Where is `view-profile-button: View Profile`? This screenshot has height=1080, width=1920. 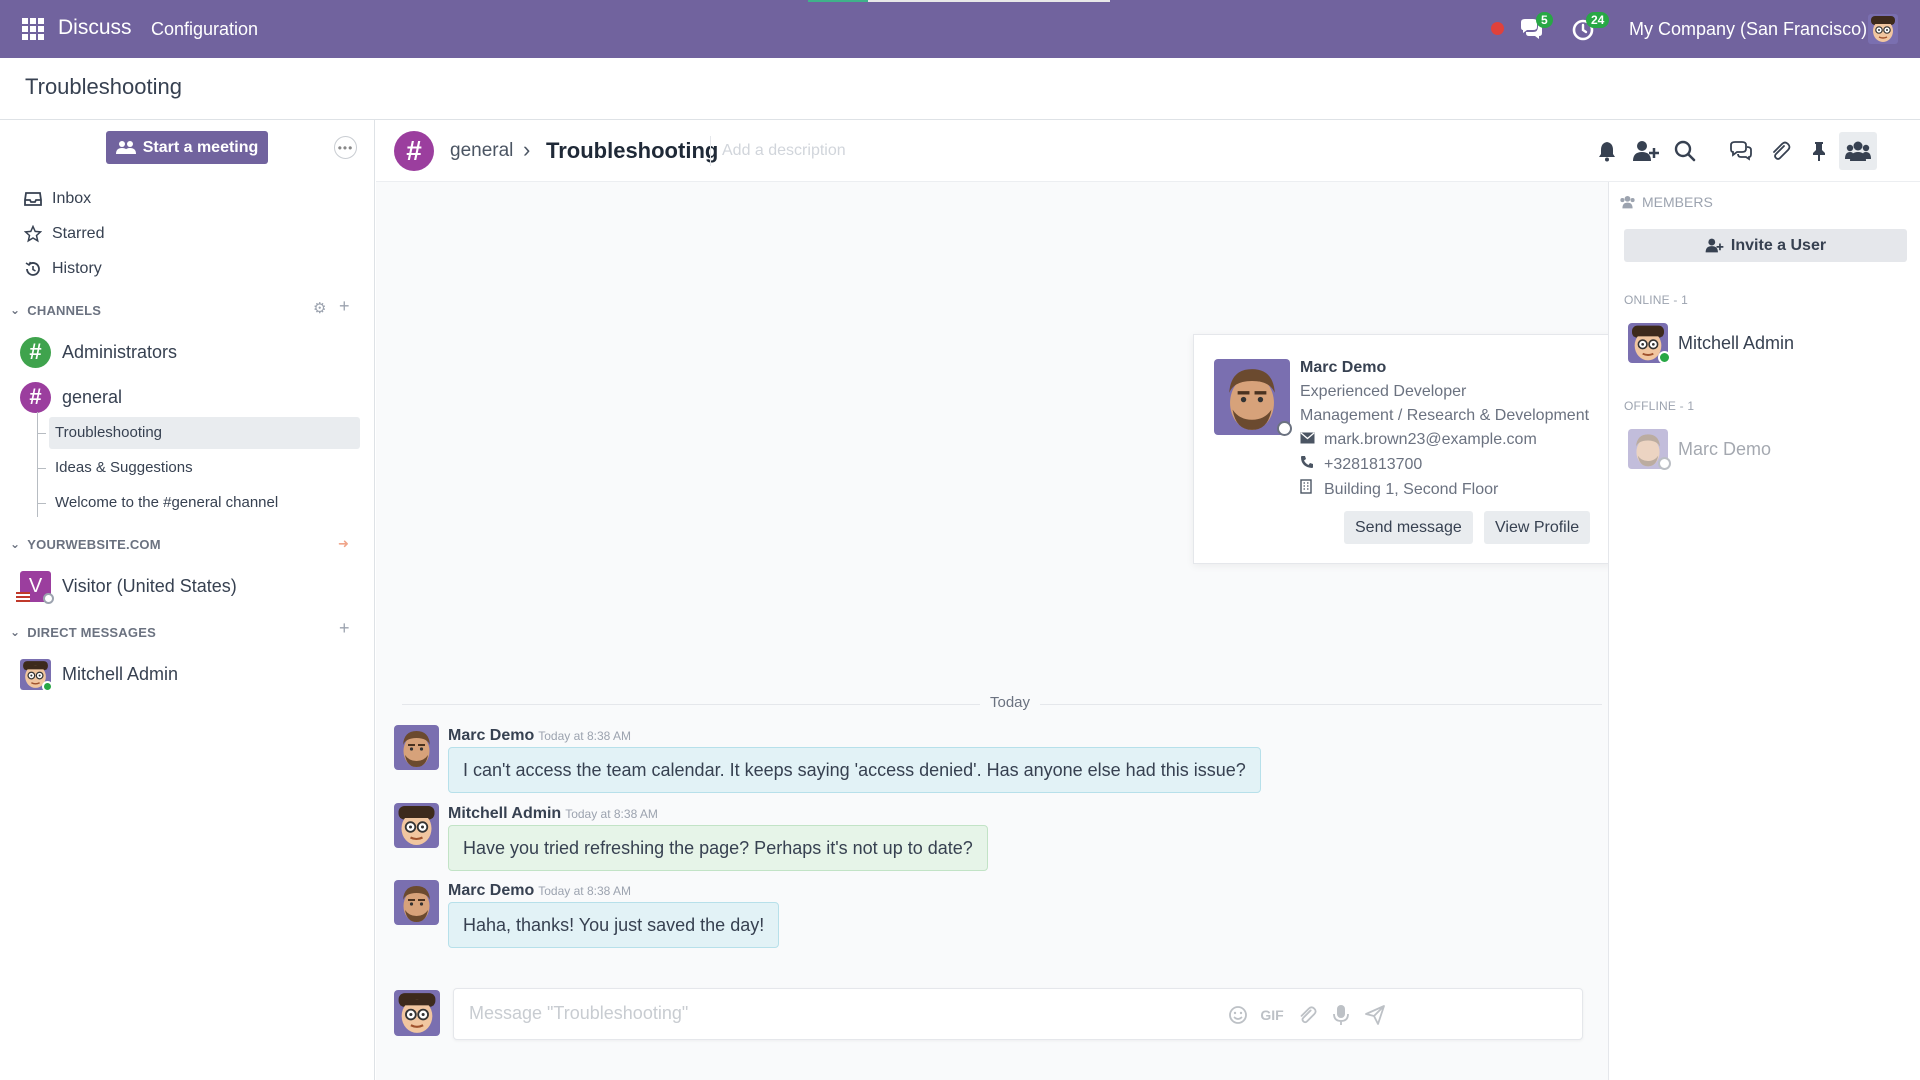 view-profile-button: View Profile is located at coordinates (1537, 527).